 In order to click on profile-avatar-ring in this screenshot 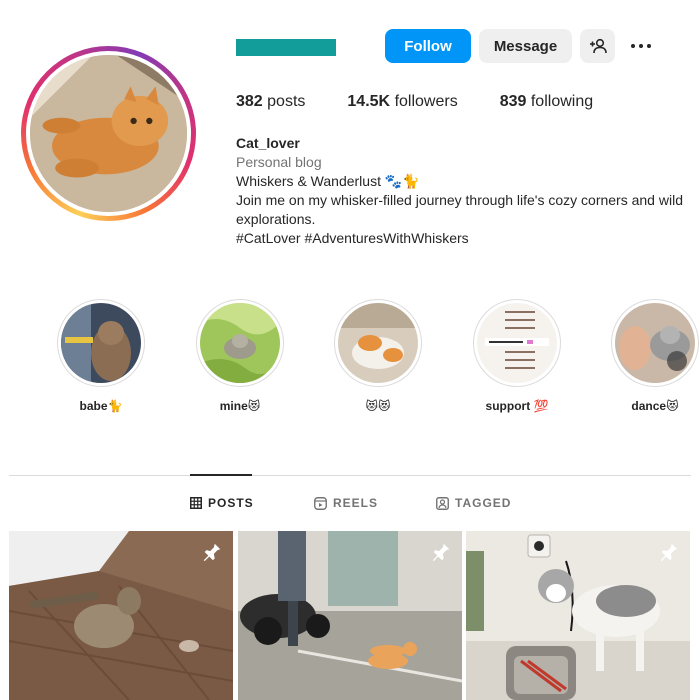, I will do `click(108, 133)`.